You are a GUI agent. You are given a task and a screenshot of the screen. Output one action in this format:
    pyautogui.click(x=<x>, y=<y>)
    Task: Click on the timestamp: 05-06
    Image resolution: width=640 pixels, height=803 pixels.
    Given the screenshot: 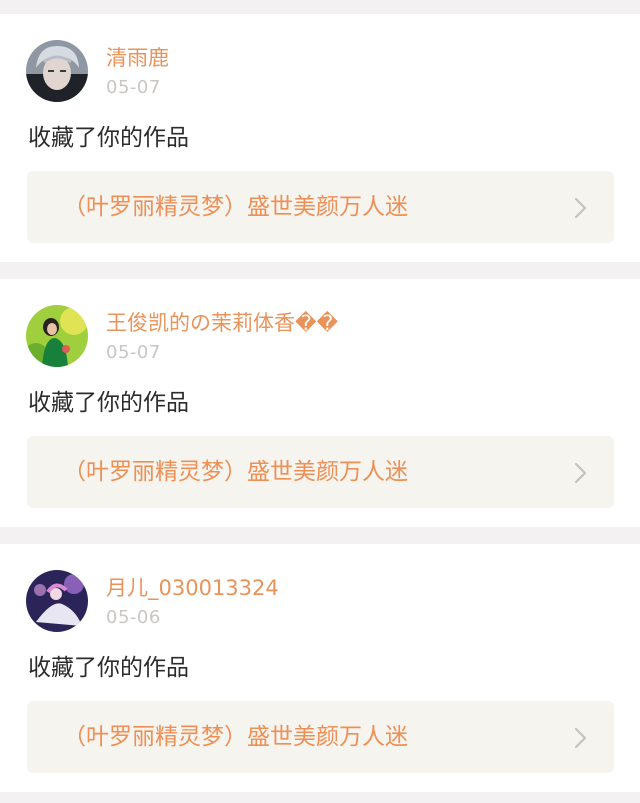 What is the action you would take?
    pyautogui.click(x=133, y=617)
    